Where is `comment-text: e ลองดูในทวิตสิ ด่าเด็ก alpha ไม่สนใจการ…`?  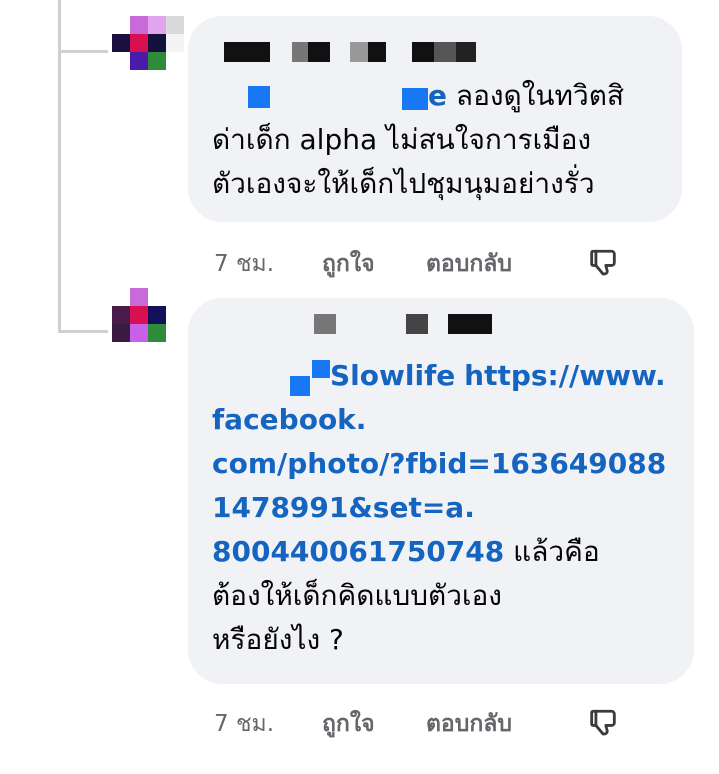 comment-text: e ลองดูในทวิตสิ ด่าเด็ก alpha ไม่สนใจการ… is located at coordinates (418, 139).